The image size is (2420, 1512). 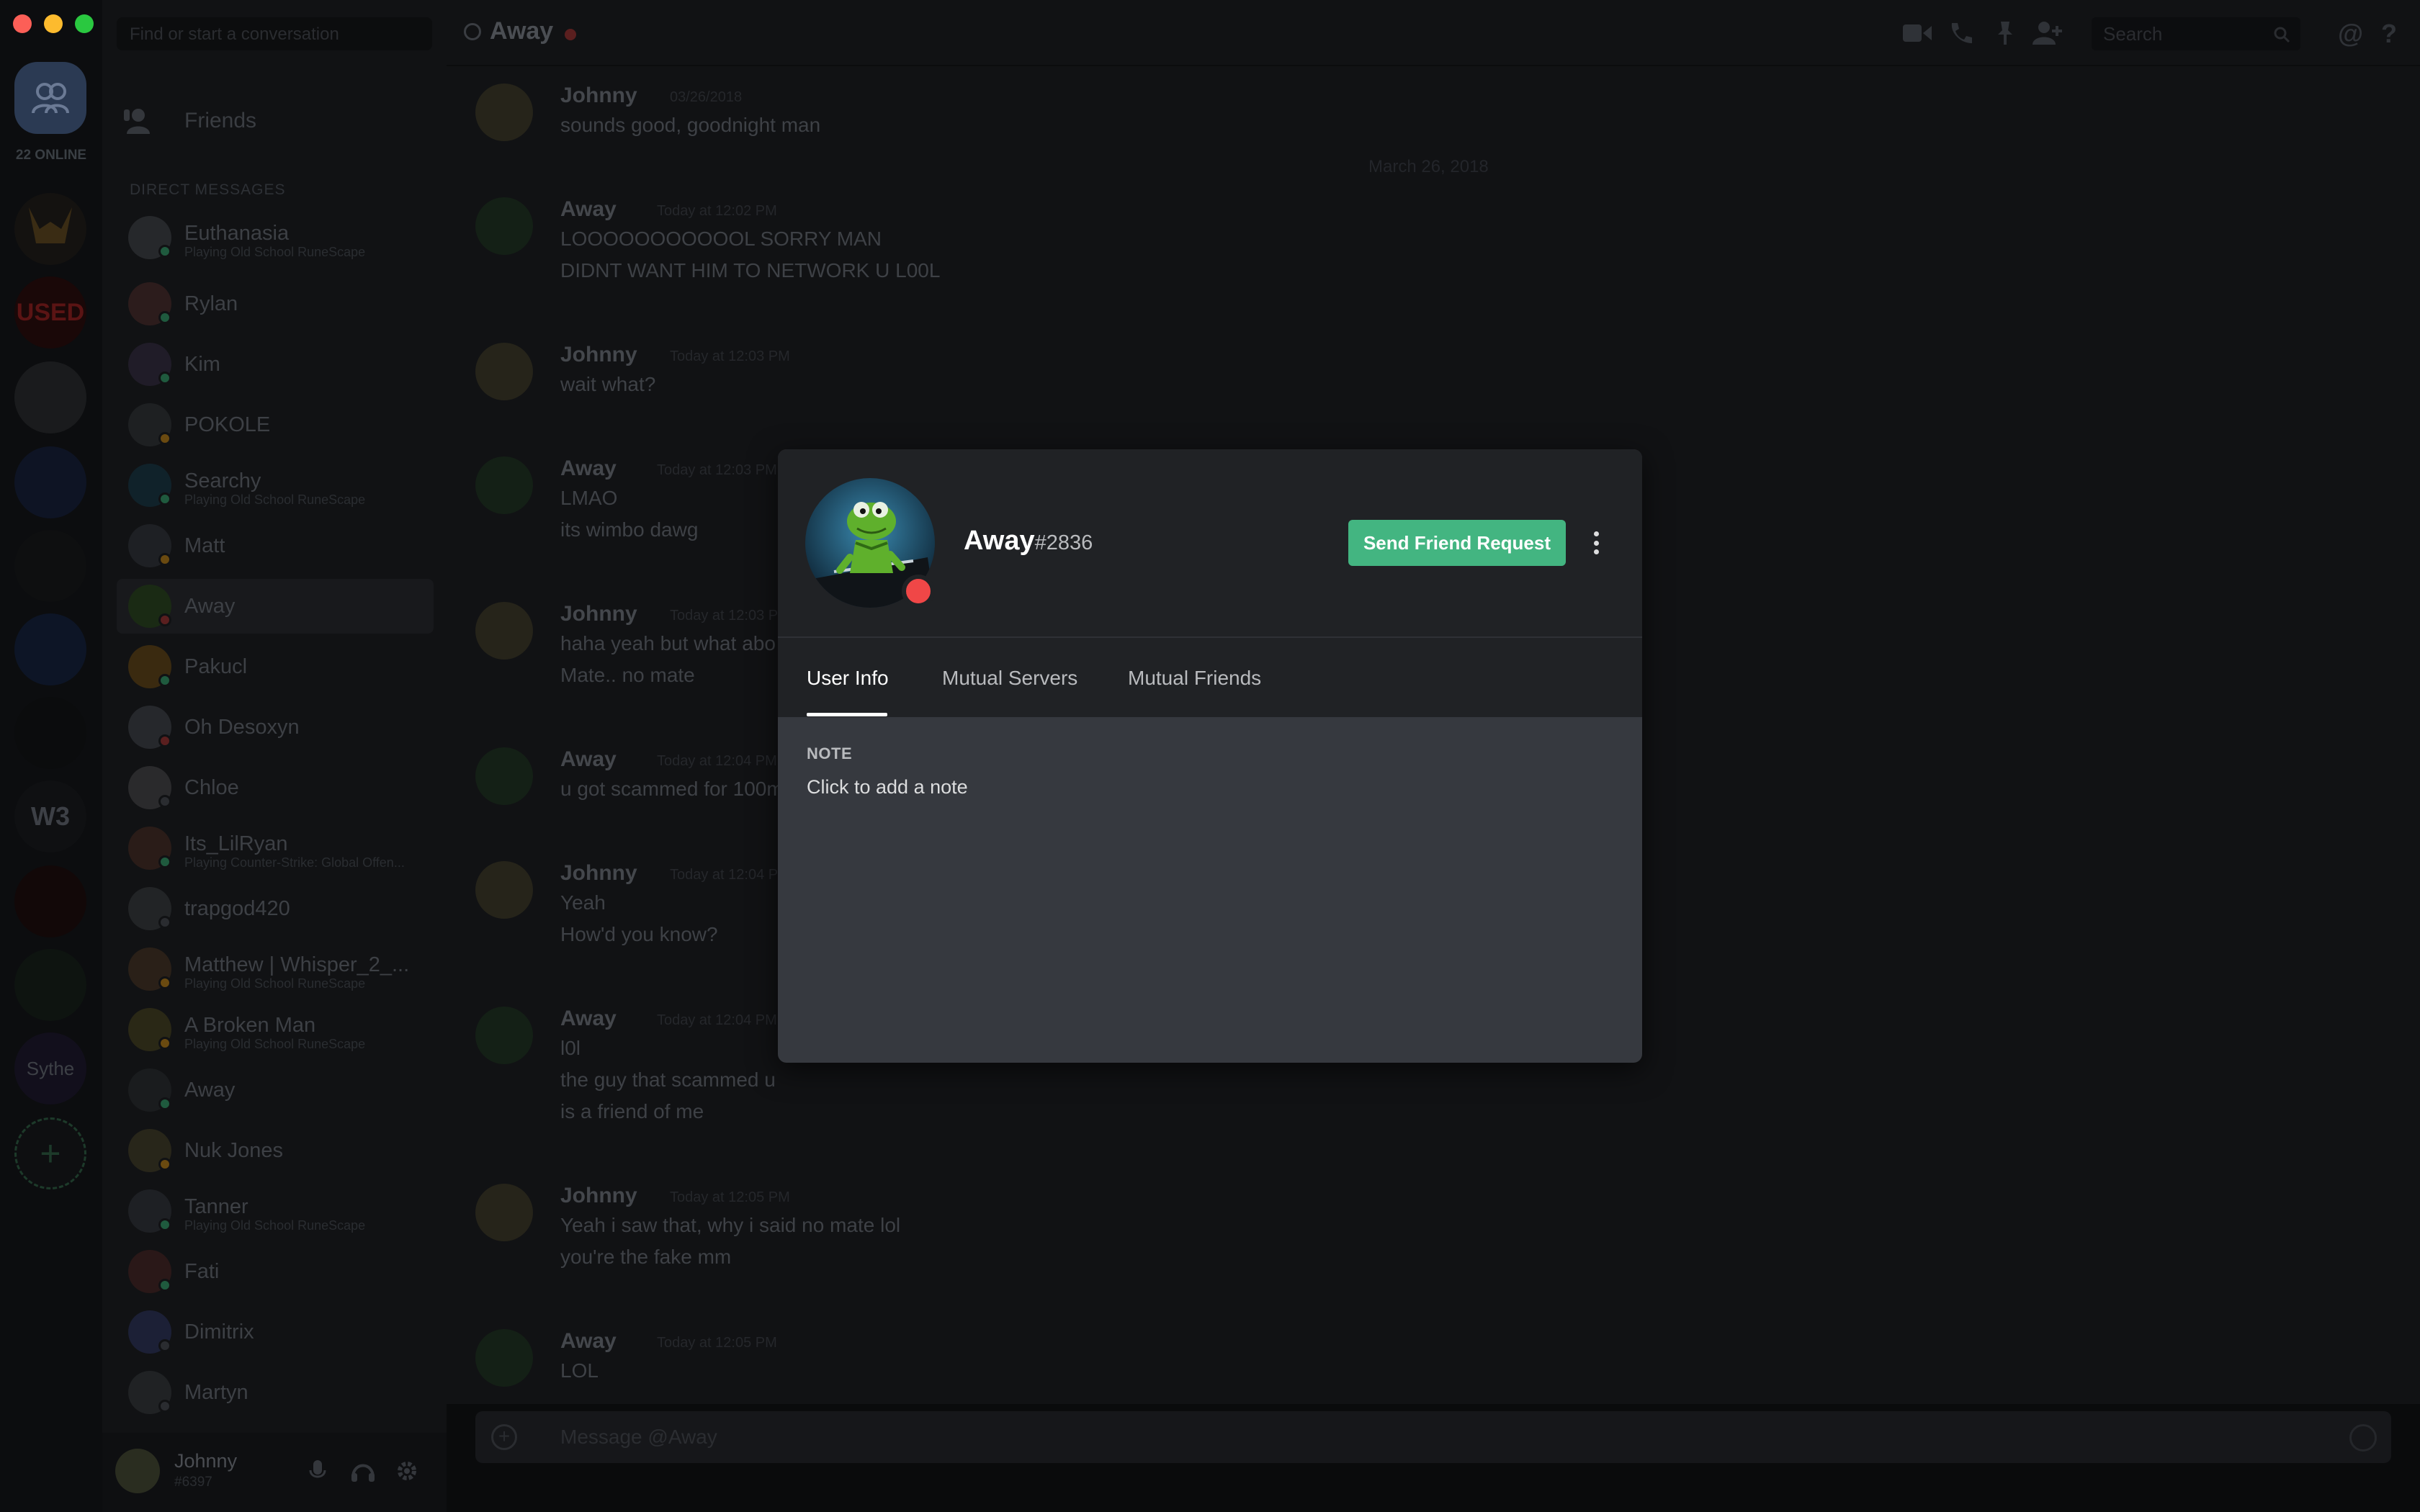 I want to click on profile-username: Away, so click(x=999, y=541).